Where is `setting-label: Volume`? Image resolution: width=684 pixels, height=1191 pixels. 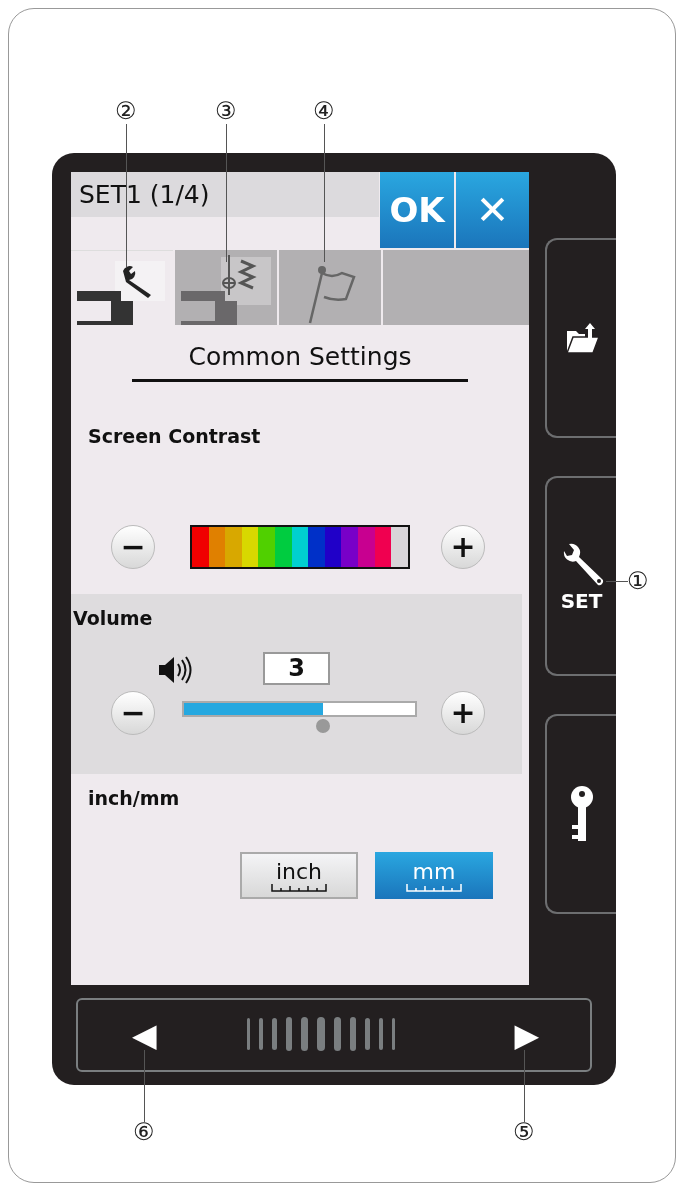 setting-label: Volume is located at coordinates (113, 618).